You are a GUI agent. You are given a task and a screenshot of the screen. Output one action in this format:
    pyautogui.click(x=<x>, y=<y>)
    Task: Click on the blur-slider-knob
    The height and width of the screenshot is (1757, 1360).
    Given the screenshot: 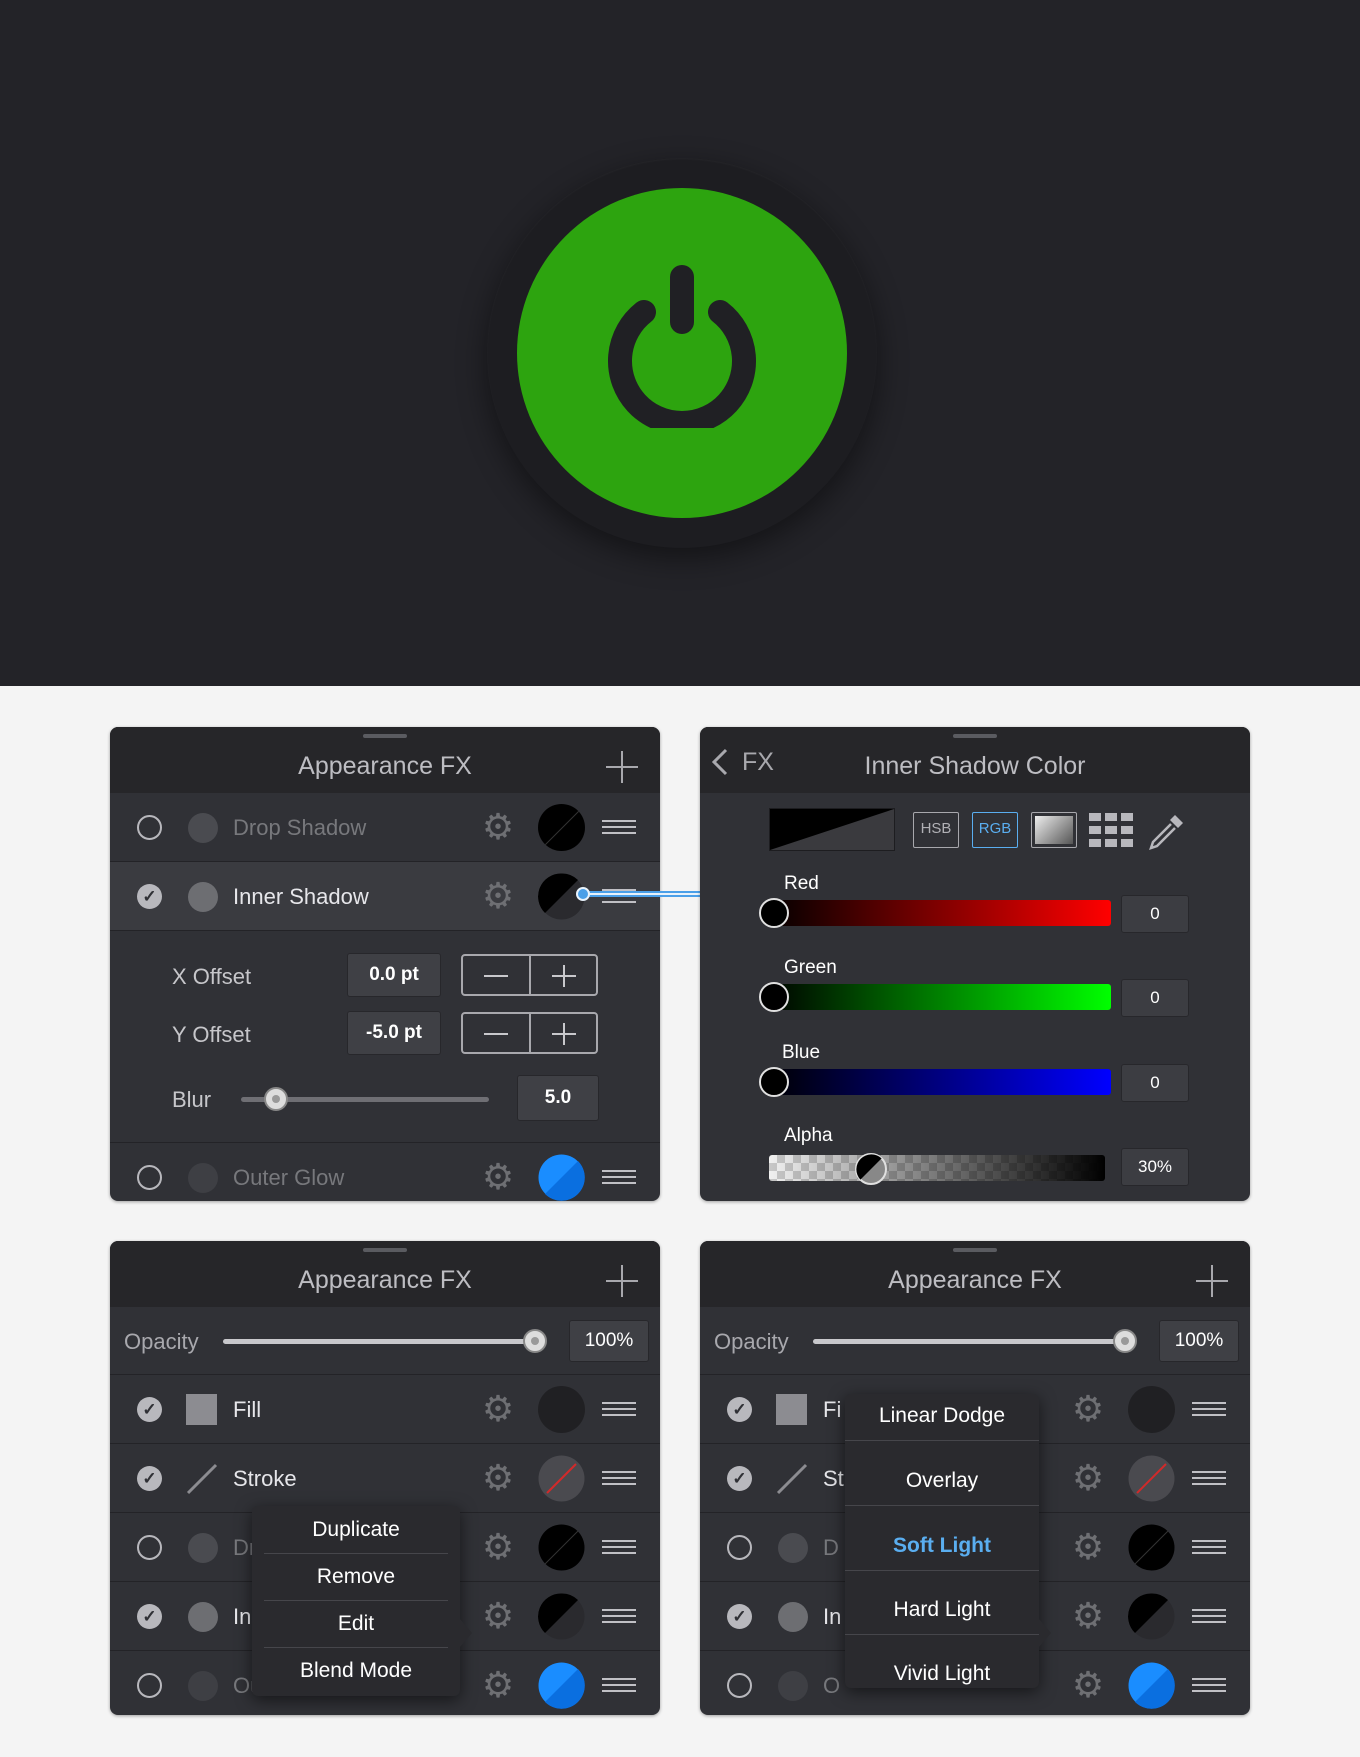 What is the action you would take?
    pyautogui.click(x=276, y=1099)
    